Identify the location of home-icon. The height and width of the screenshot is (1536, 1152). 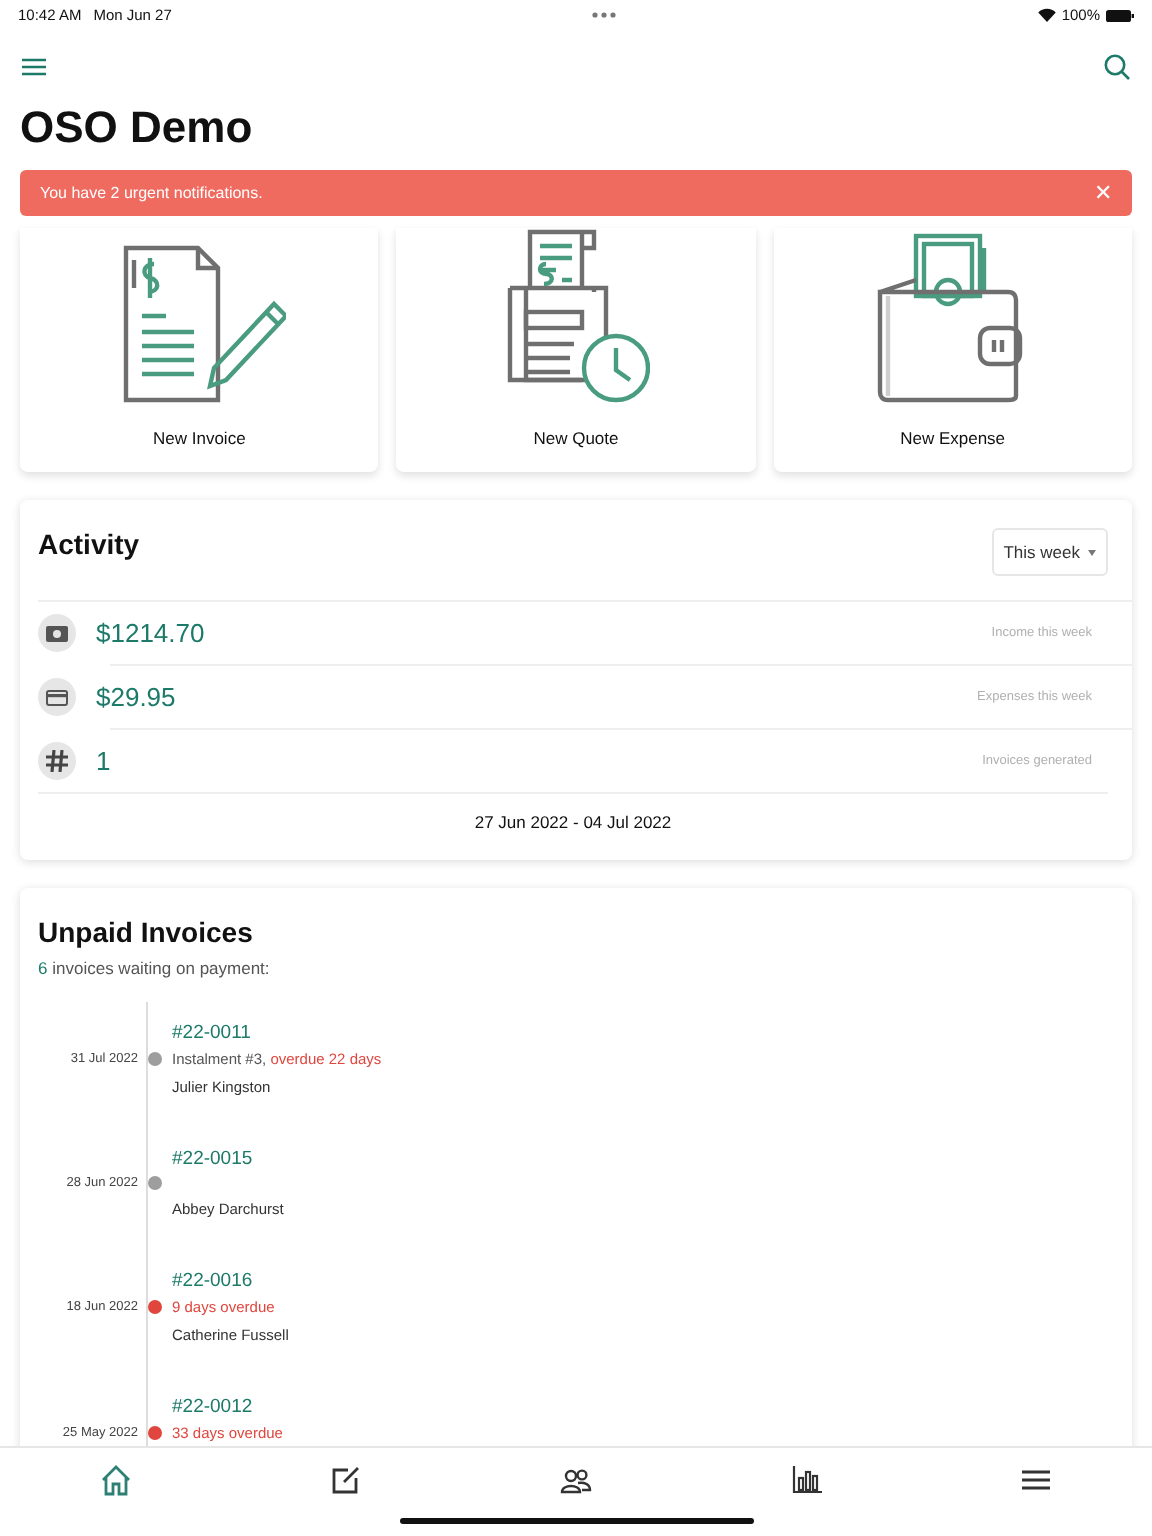
(115, 1480).